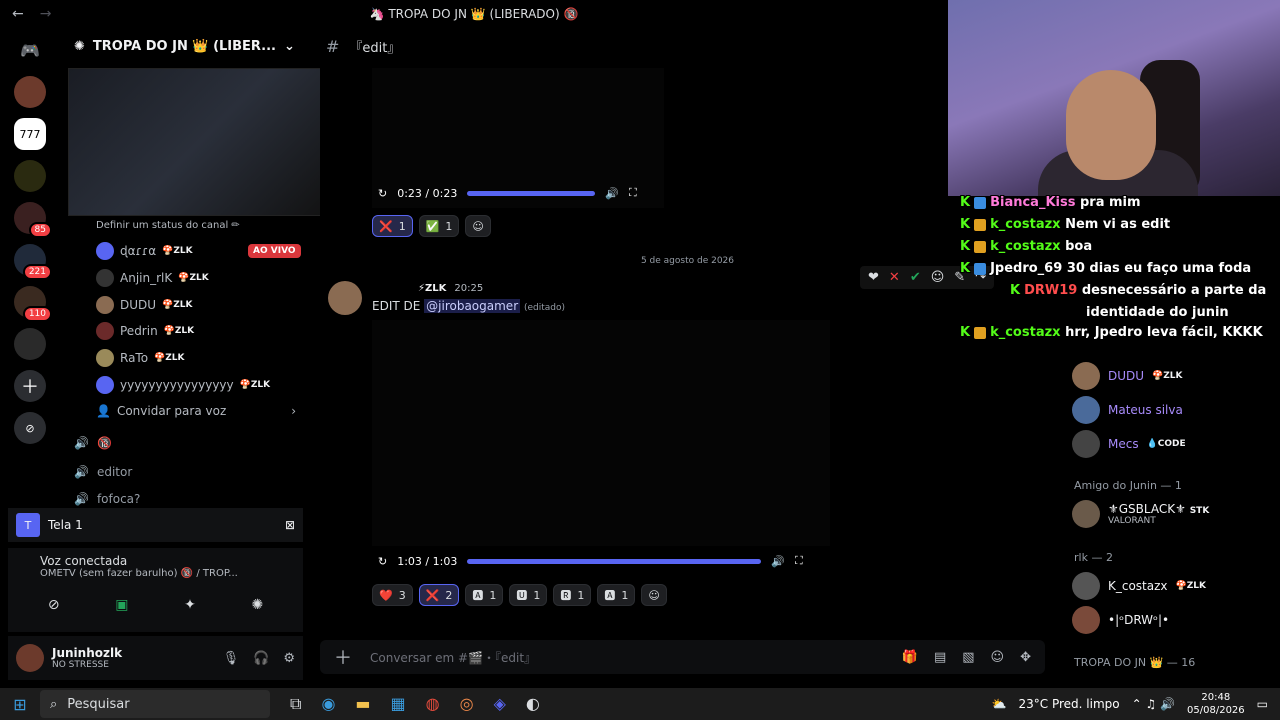 This screenshot has height=720, width=1280. Describe the element at coordinates (103, 472) in the screenshot. I see `voice-channel: 🔊 editor` at that location.